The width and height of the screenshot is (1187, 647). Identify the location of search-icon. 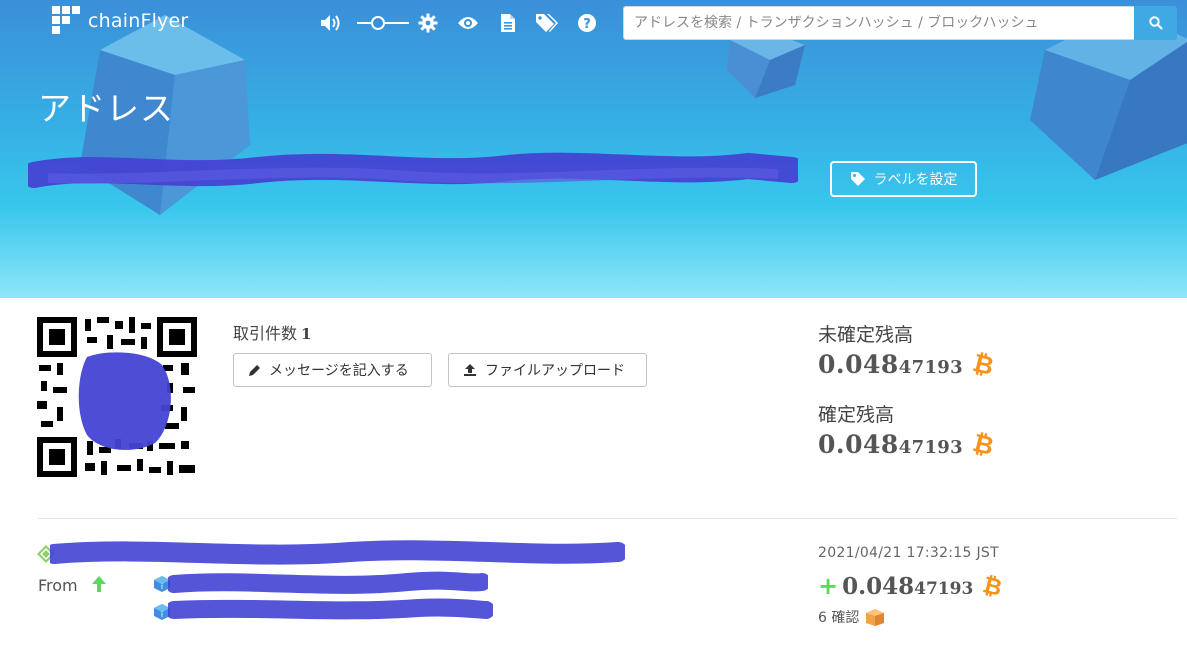
(1155, 23).